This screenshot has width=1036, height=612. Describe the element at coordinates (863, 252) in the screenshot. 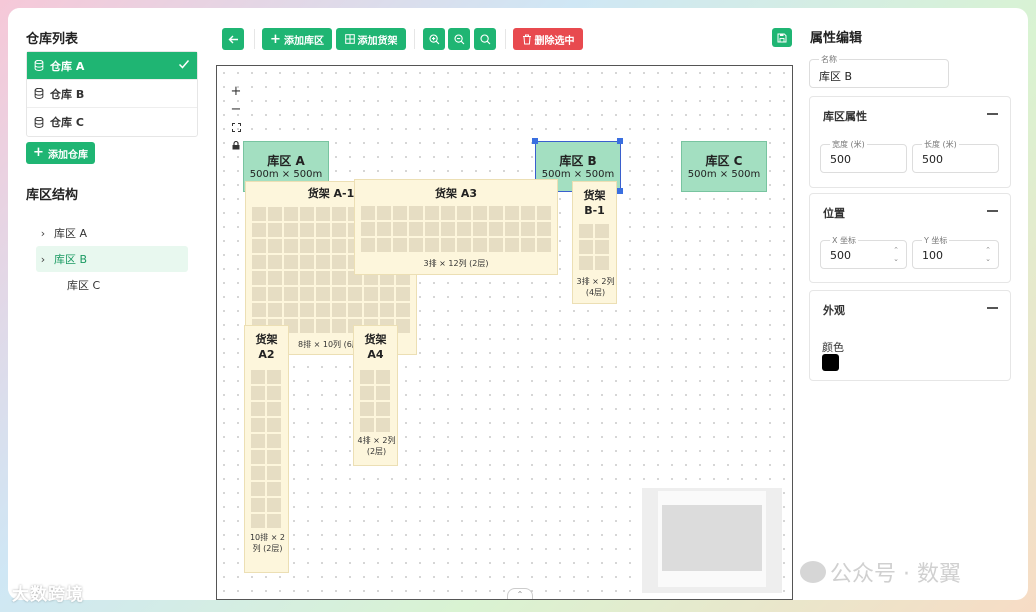

I see `x-coordinate-field: X 坐标 500 ⌃ ⌄` at that location.